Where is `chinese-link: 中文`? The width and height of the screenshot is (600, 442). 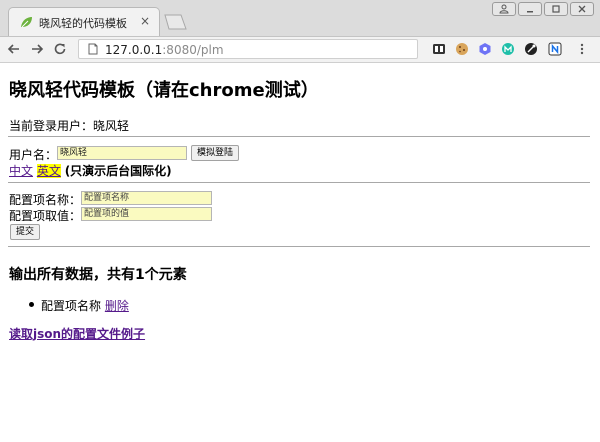
chinese-link: 中文 is located at coordinates (21, 171).